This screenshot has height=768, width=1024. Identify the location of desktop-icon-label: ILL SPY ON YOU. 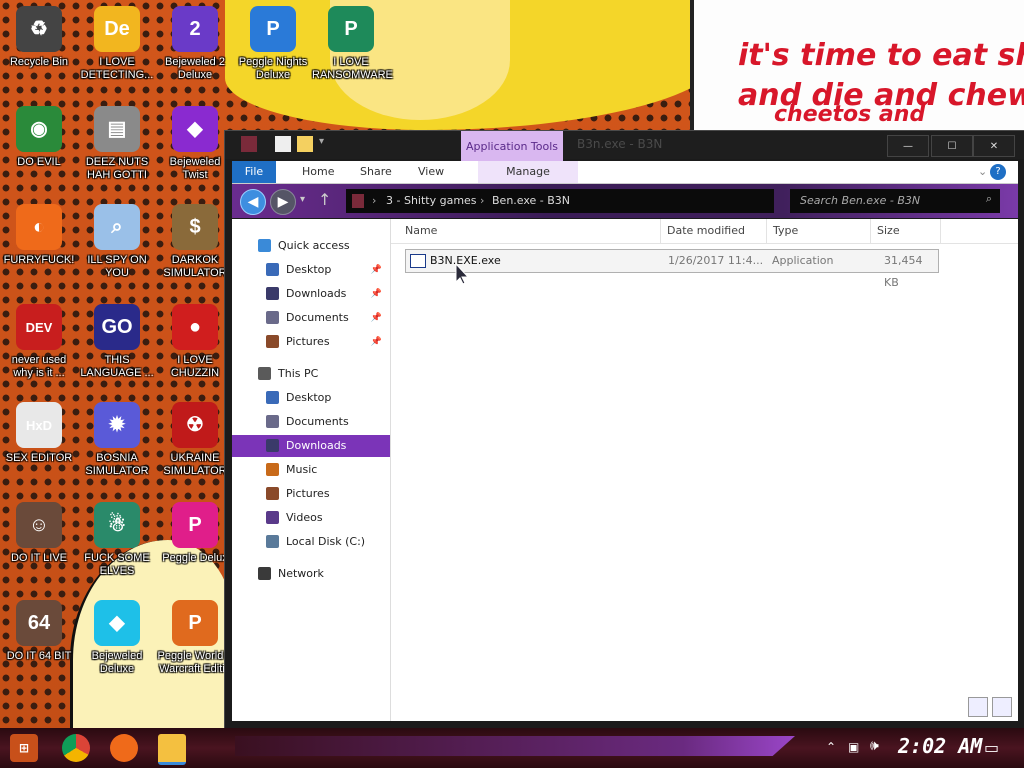
(117, 266).